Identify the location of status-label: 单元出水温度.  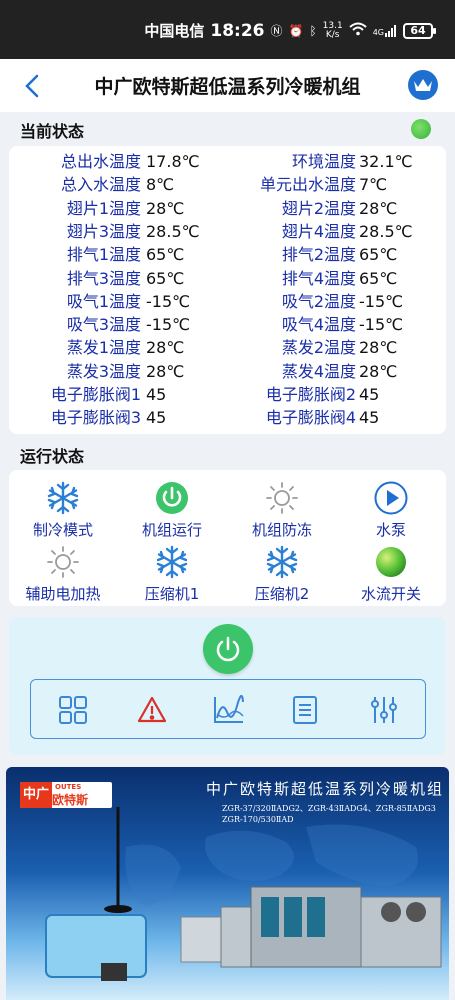
(307, 185).